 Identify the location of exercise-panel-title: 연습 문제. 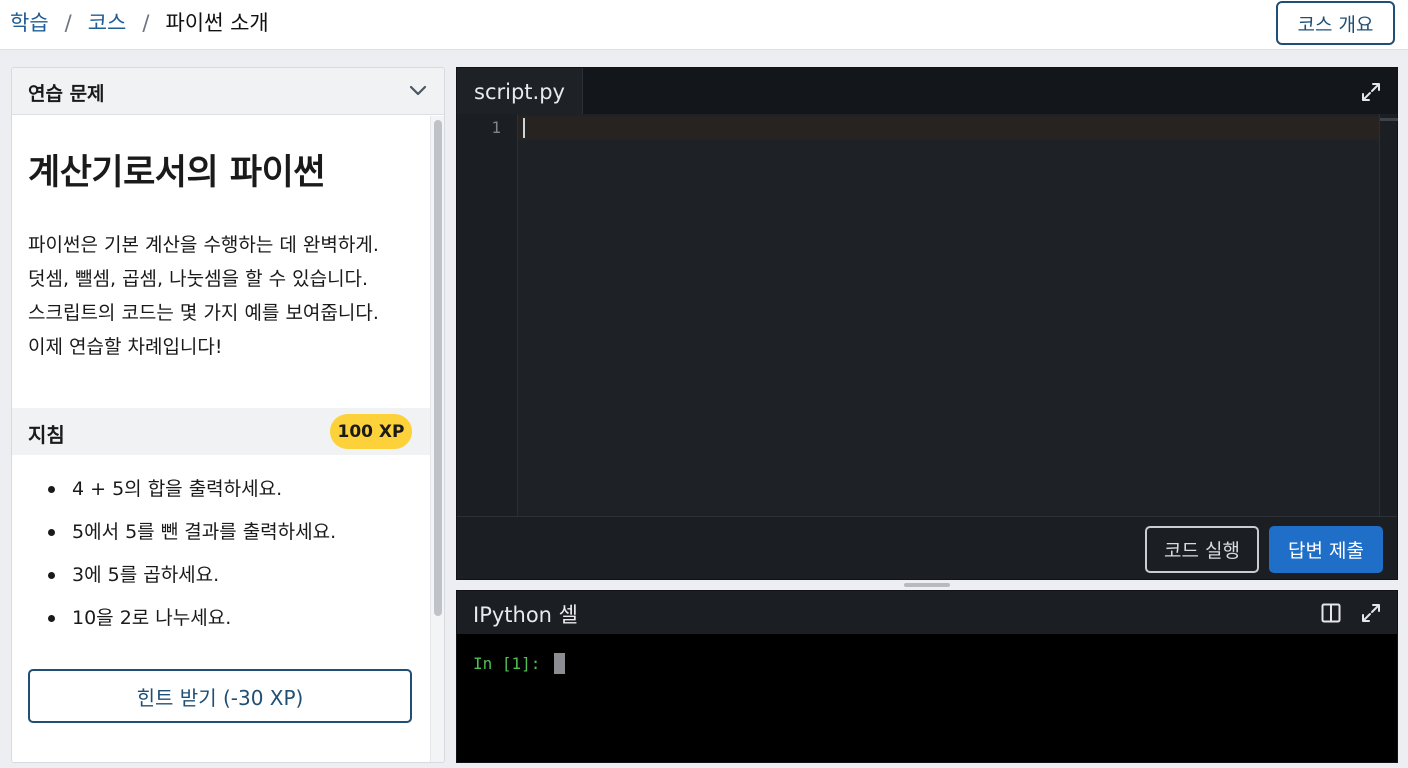
(66, 94).